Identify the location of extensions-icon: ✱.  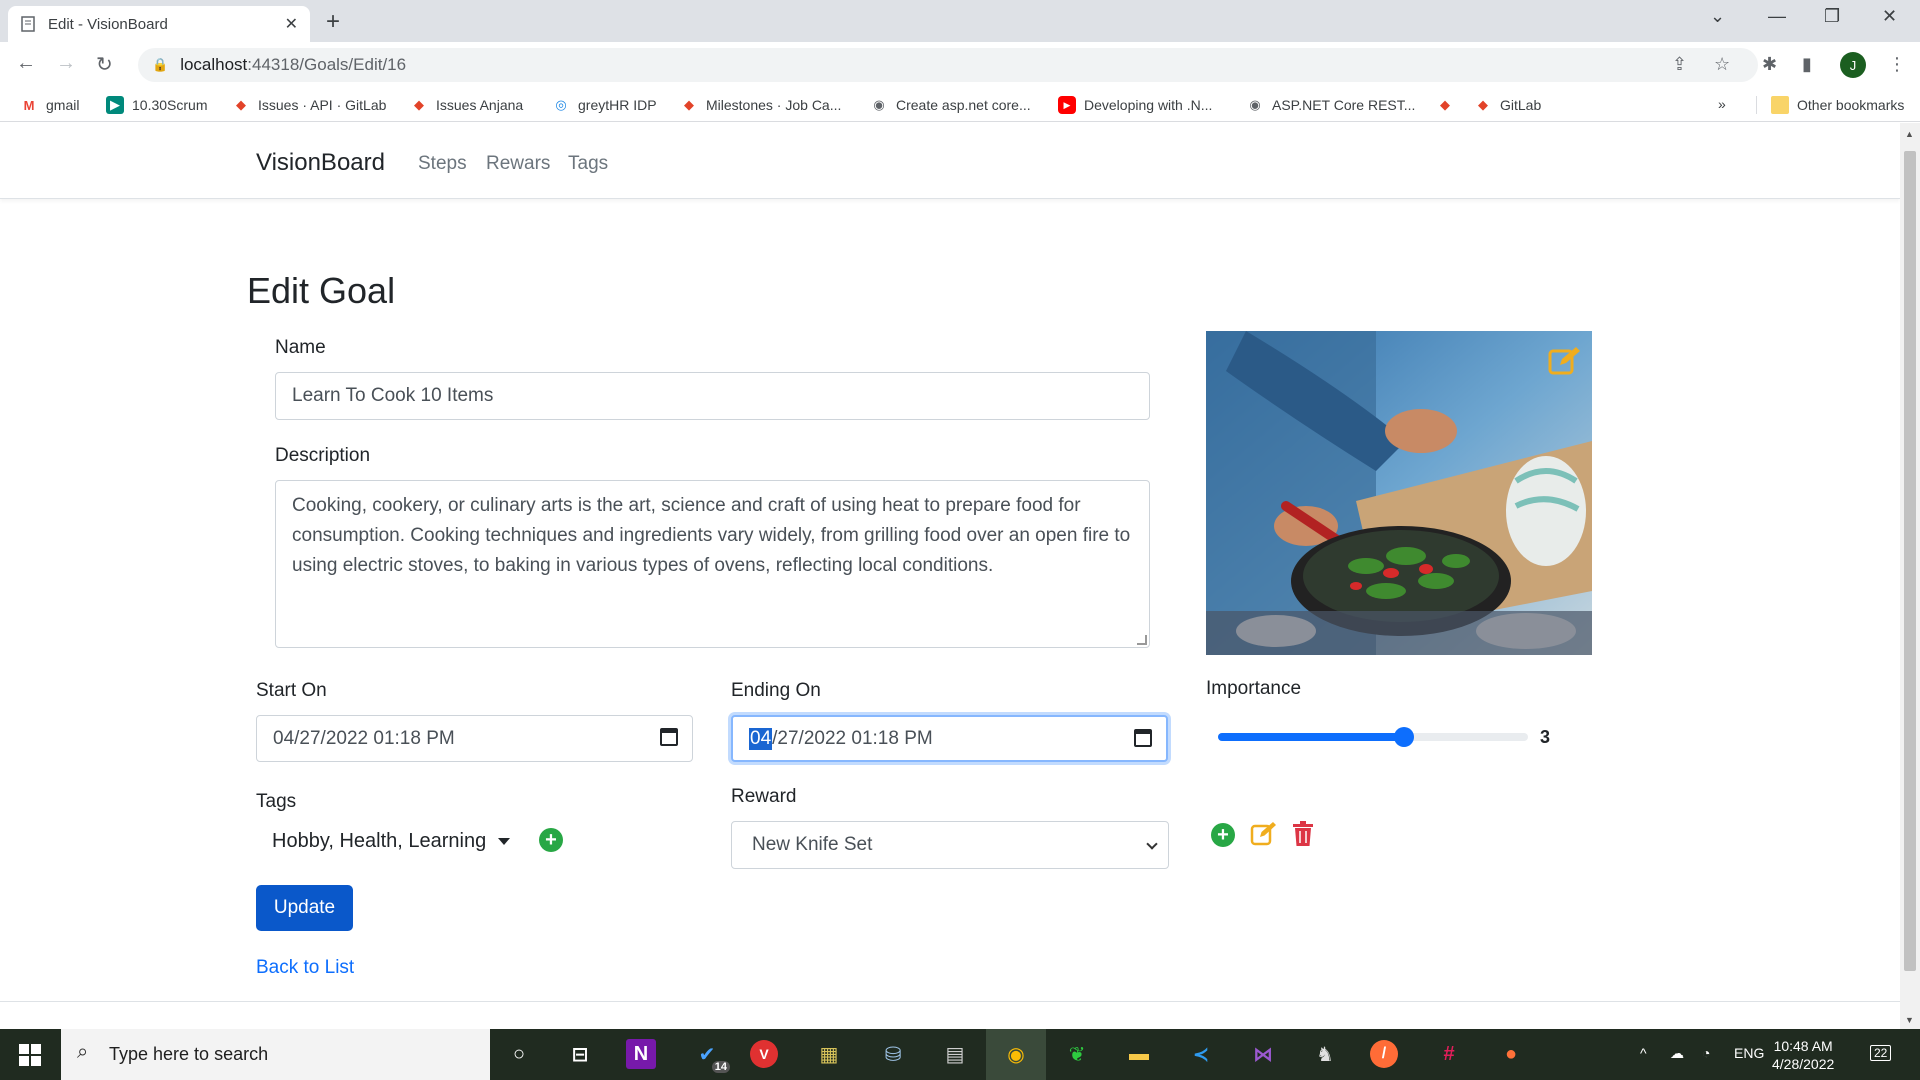
(1769, 64).